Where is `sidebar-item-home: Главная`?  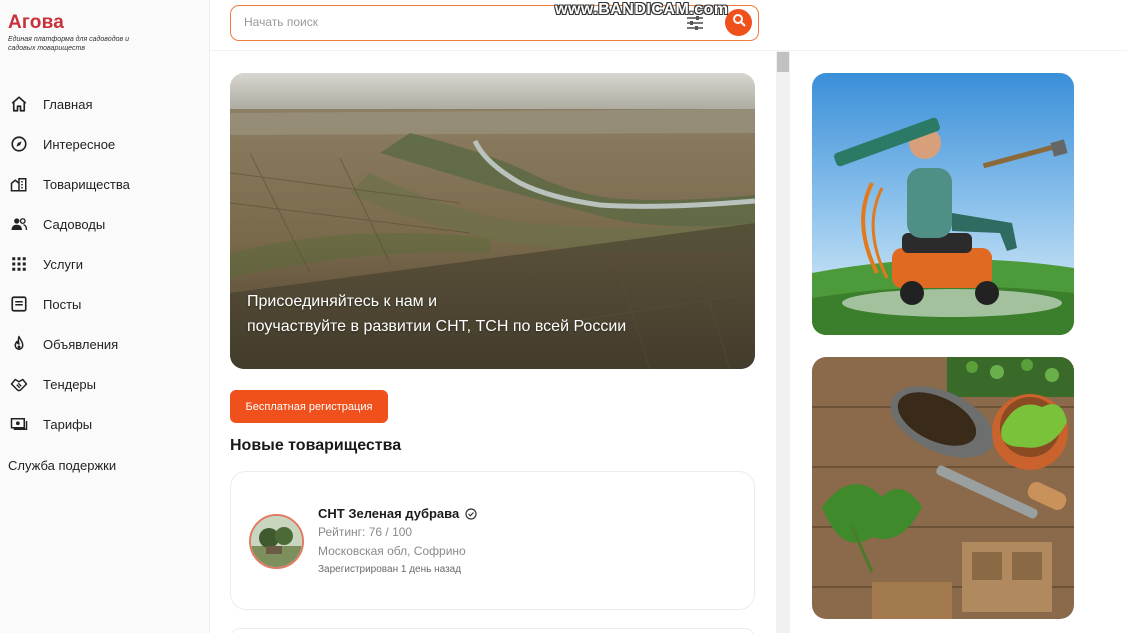
sidebar-item-home: Главная is located at coordinates (105, 104).